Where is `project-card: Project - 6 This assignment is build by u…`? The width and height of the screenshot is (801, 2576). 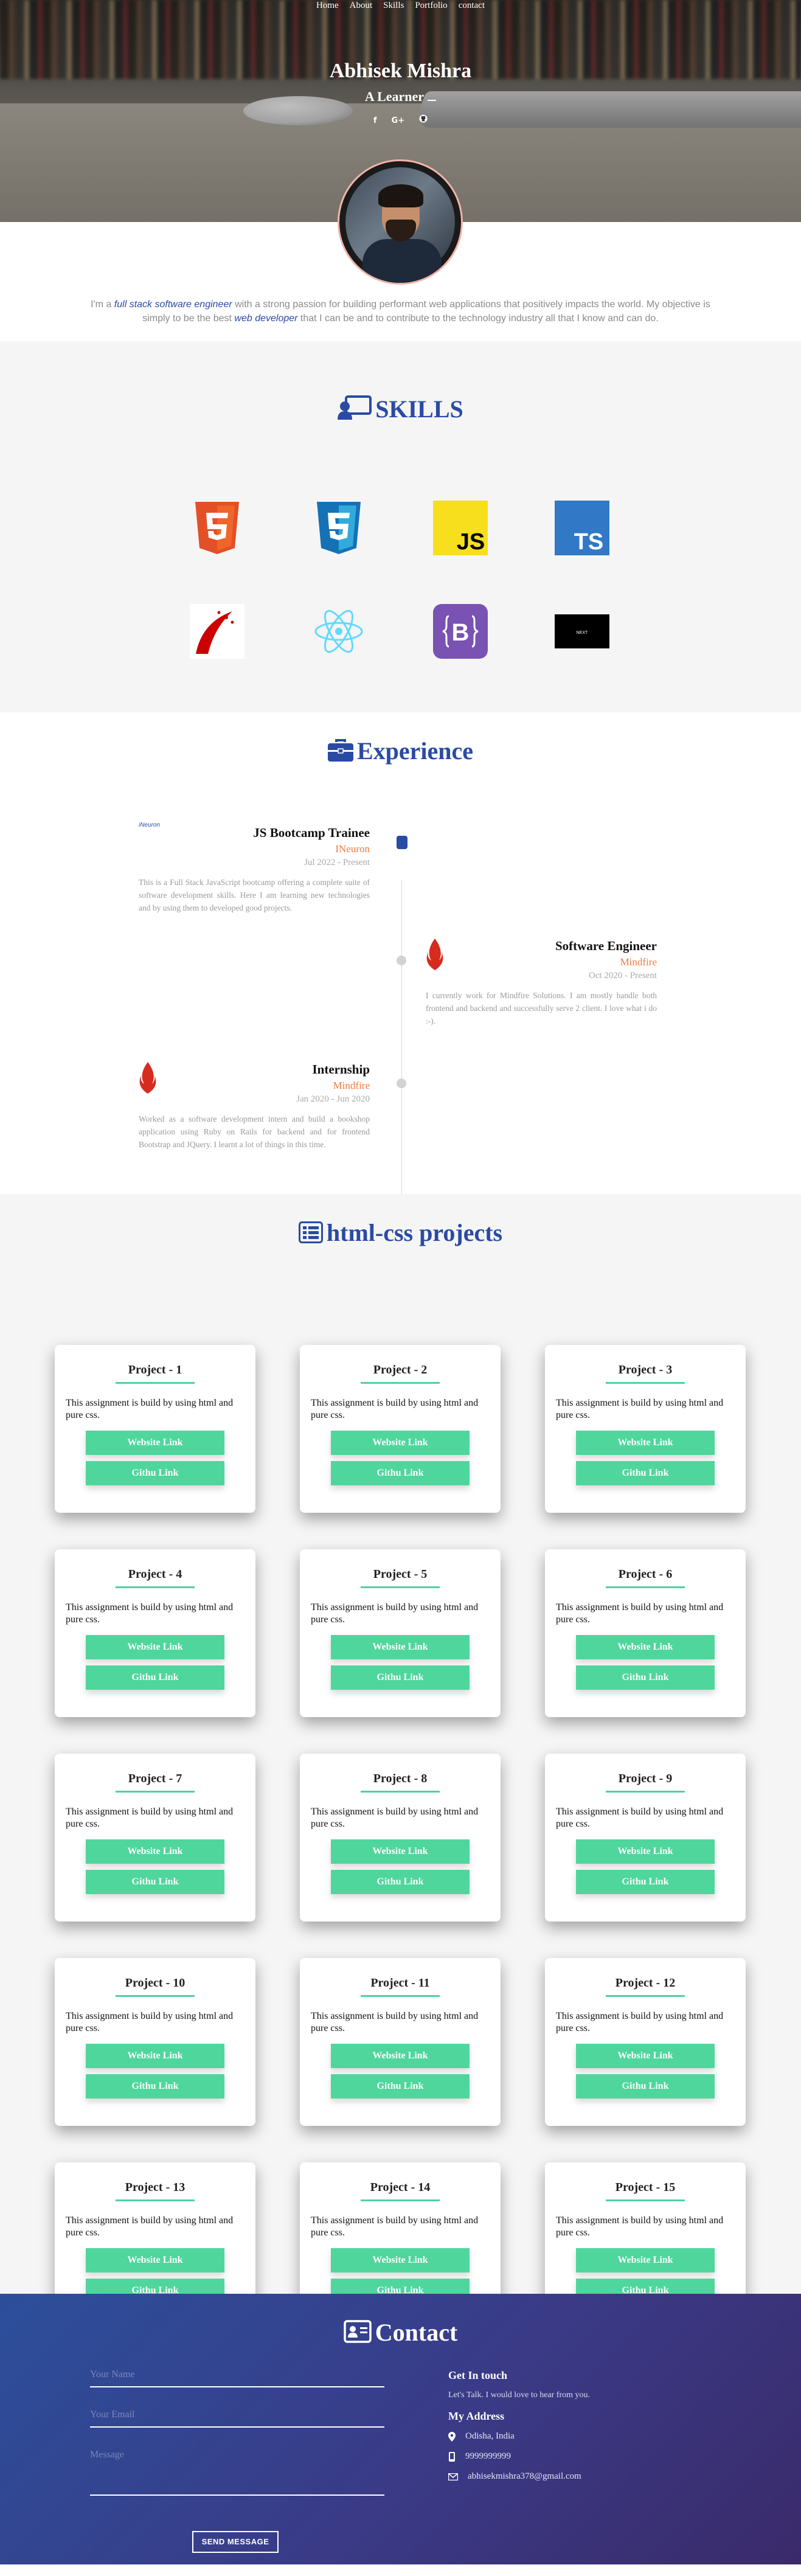 project-card: Project - 6 This assignment is build by u… is located at coordinates (645, 1633).